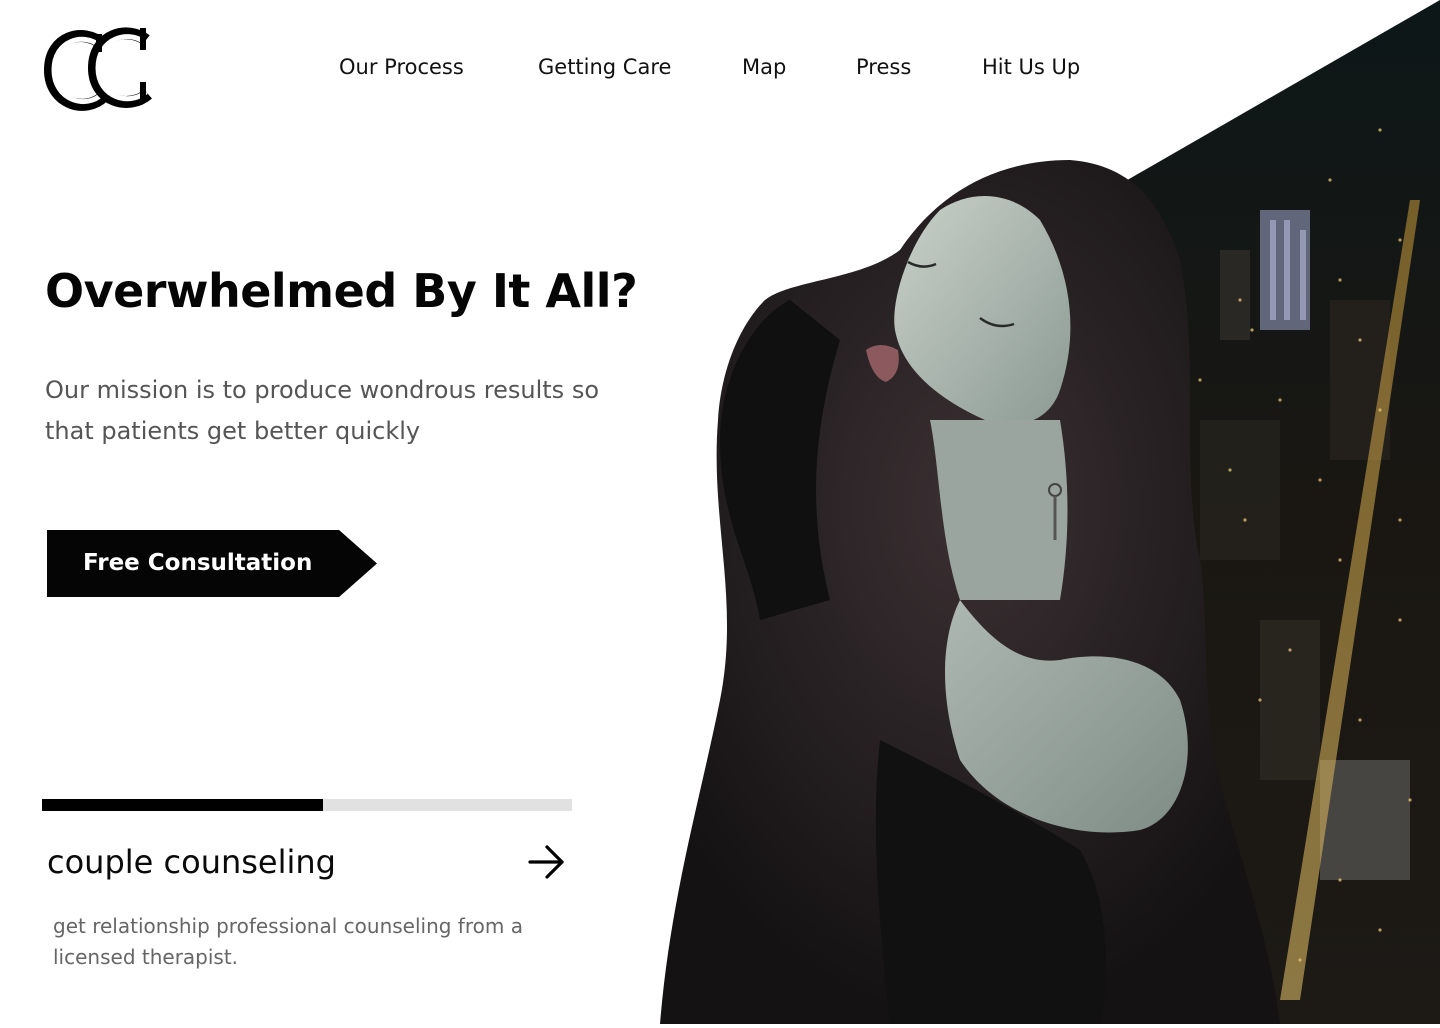 The width and height of the screenshot is (1440, 1028). Describe the element at coordinates (401, 67) in the screenshot. I see `nav-link-our-process: Our Process` at that location.